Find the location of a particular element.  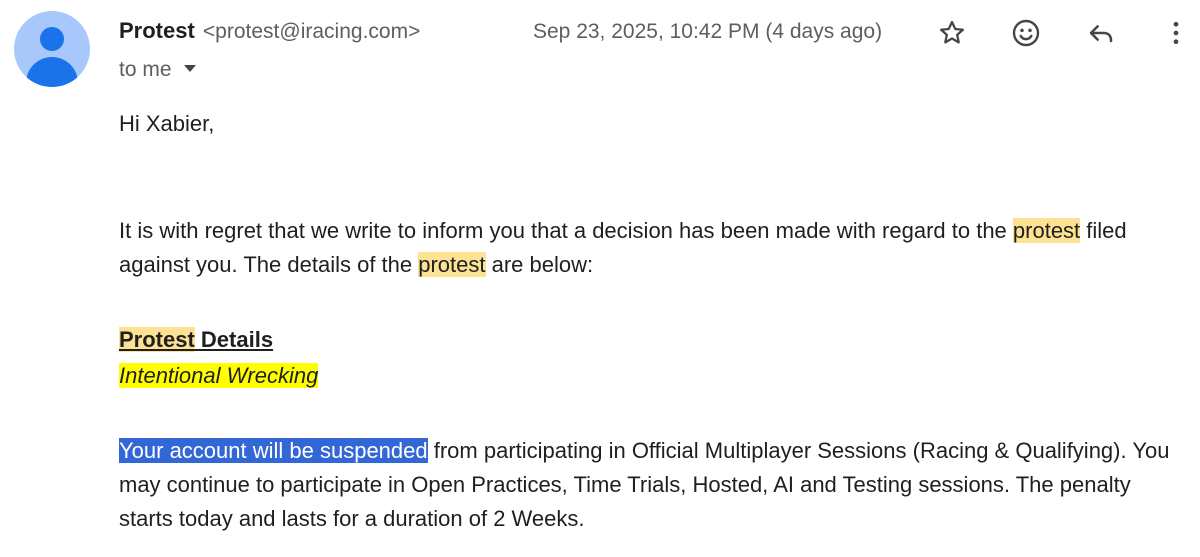

star-icon is located at coordinates (952, 33).